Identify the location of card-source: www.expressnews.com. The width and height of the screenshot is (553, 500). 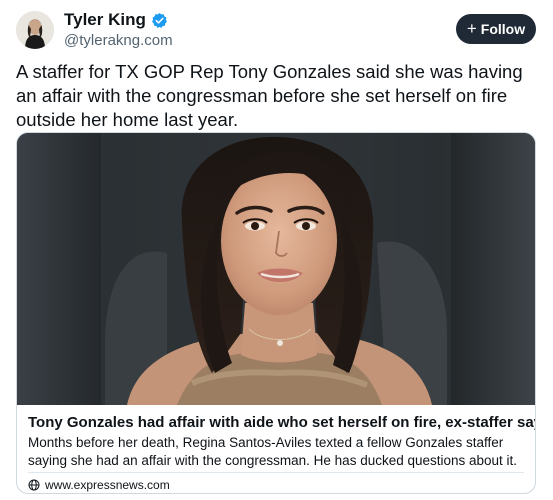
(99, 485).